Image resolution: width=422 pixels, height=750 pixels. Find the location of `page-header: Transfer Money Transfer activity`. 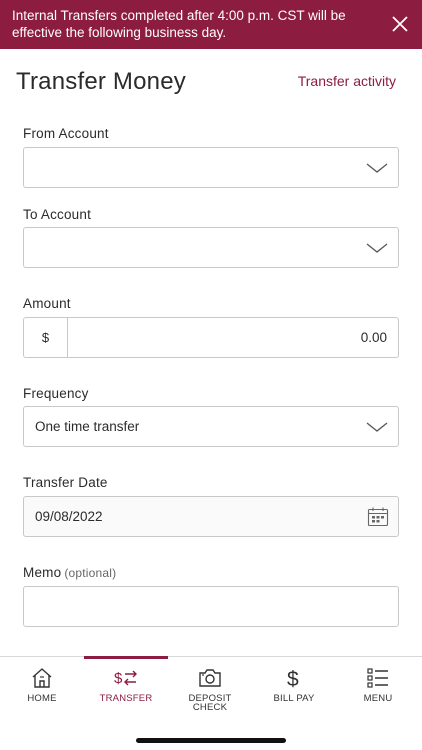

page-header: Transfer Money Transfer activity is located at coordinates (211, 80).